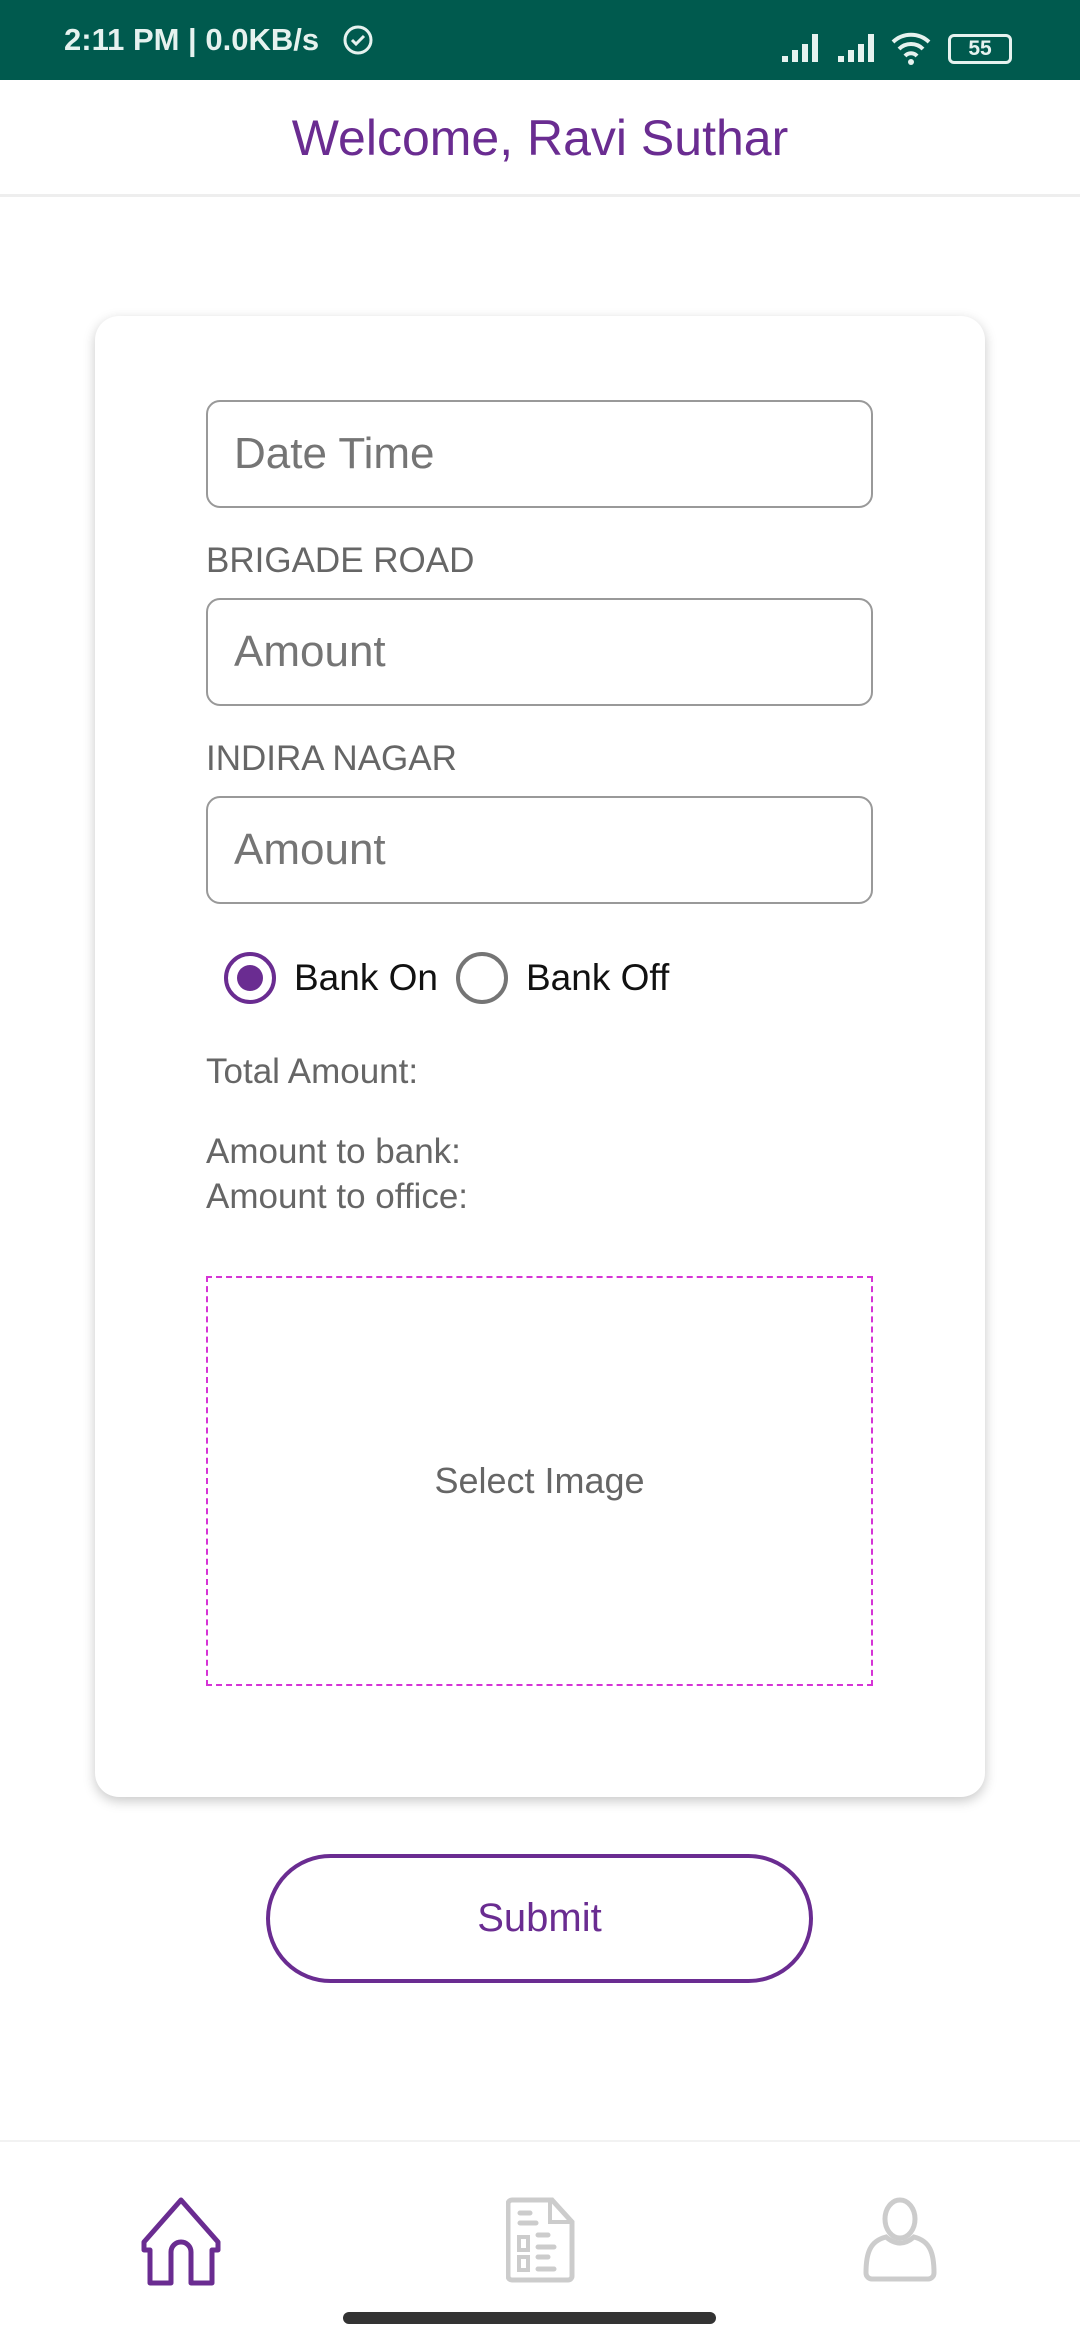 This screenshot has height=2340, width=1080. What do you see at coordinates (539, 850) in the screenshot?
I see `indira-amount-input` at bounding box center [539, 850].